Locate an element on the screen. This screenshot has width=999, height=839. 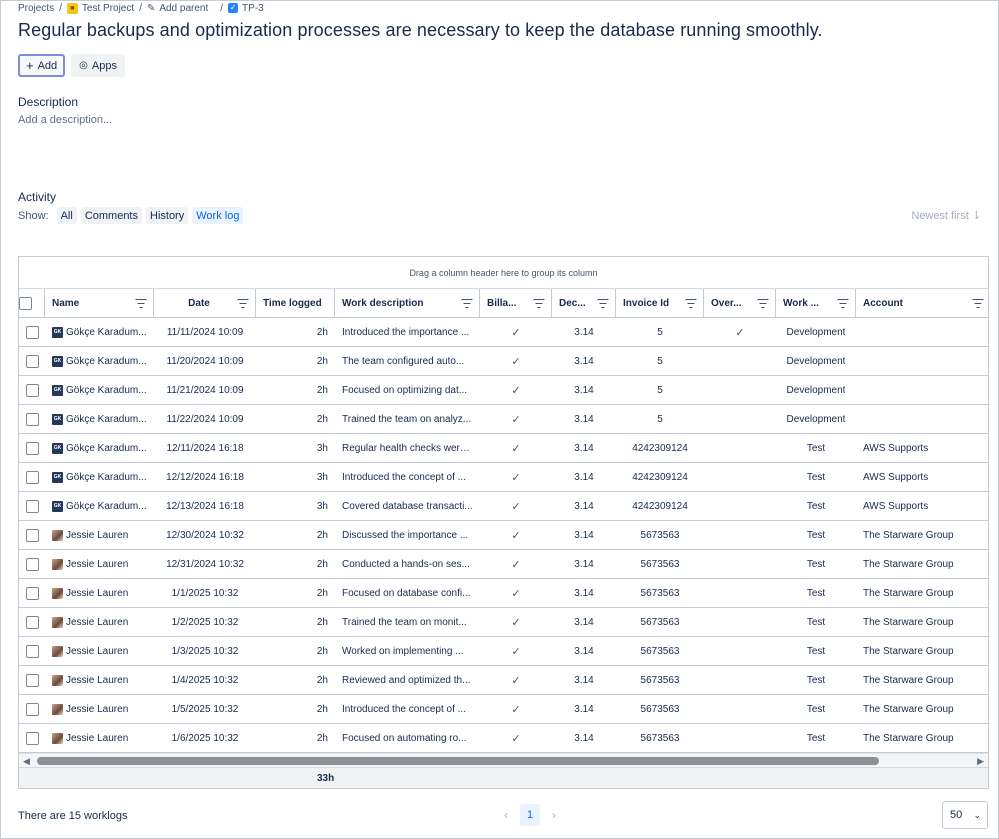
activity-filter-bar: Show: All Comments History Work log is located at coordinates (131, 215).